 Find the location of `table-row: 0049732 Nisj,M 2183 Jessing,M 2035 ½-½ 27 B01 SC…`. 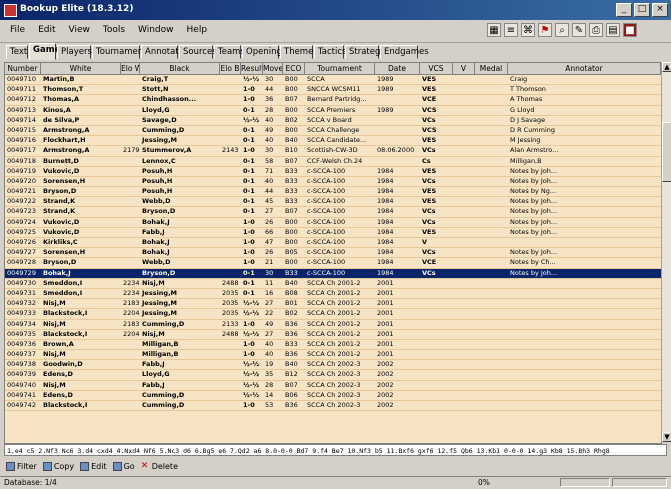

table-row: 0049732 Nisj,M 2183 Jessing,M 2035 ½-½ 27 B01 SC… is located at coordinates (333, 304).